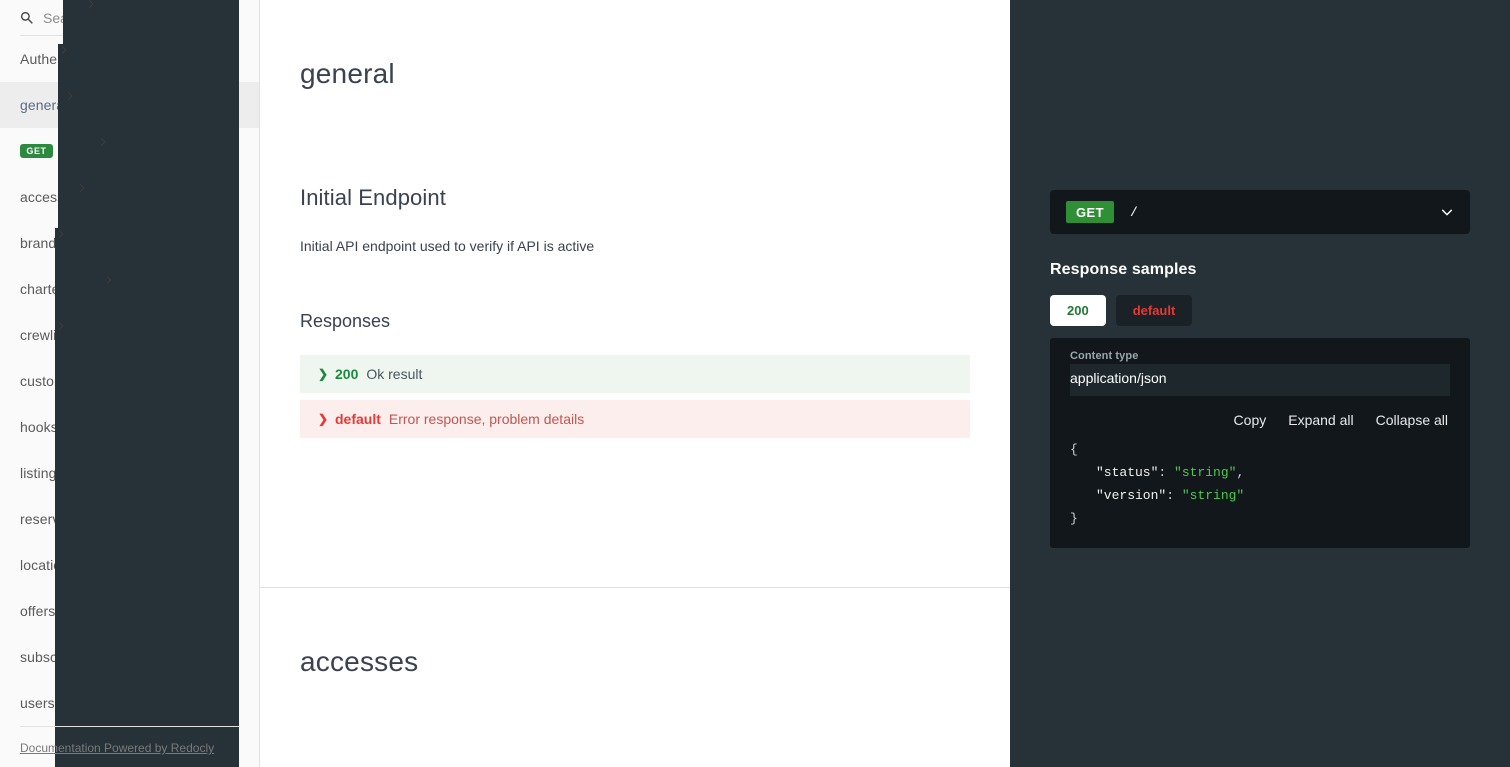  What do you see at coordinates (39, 427) in the screenshot?
I see `sidebar-item-label: hooks` at bounding box center [39, 427].